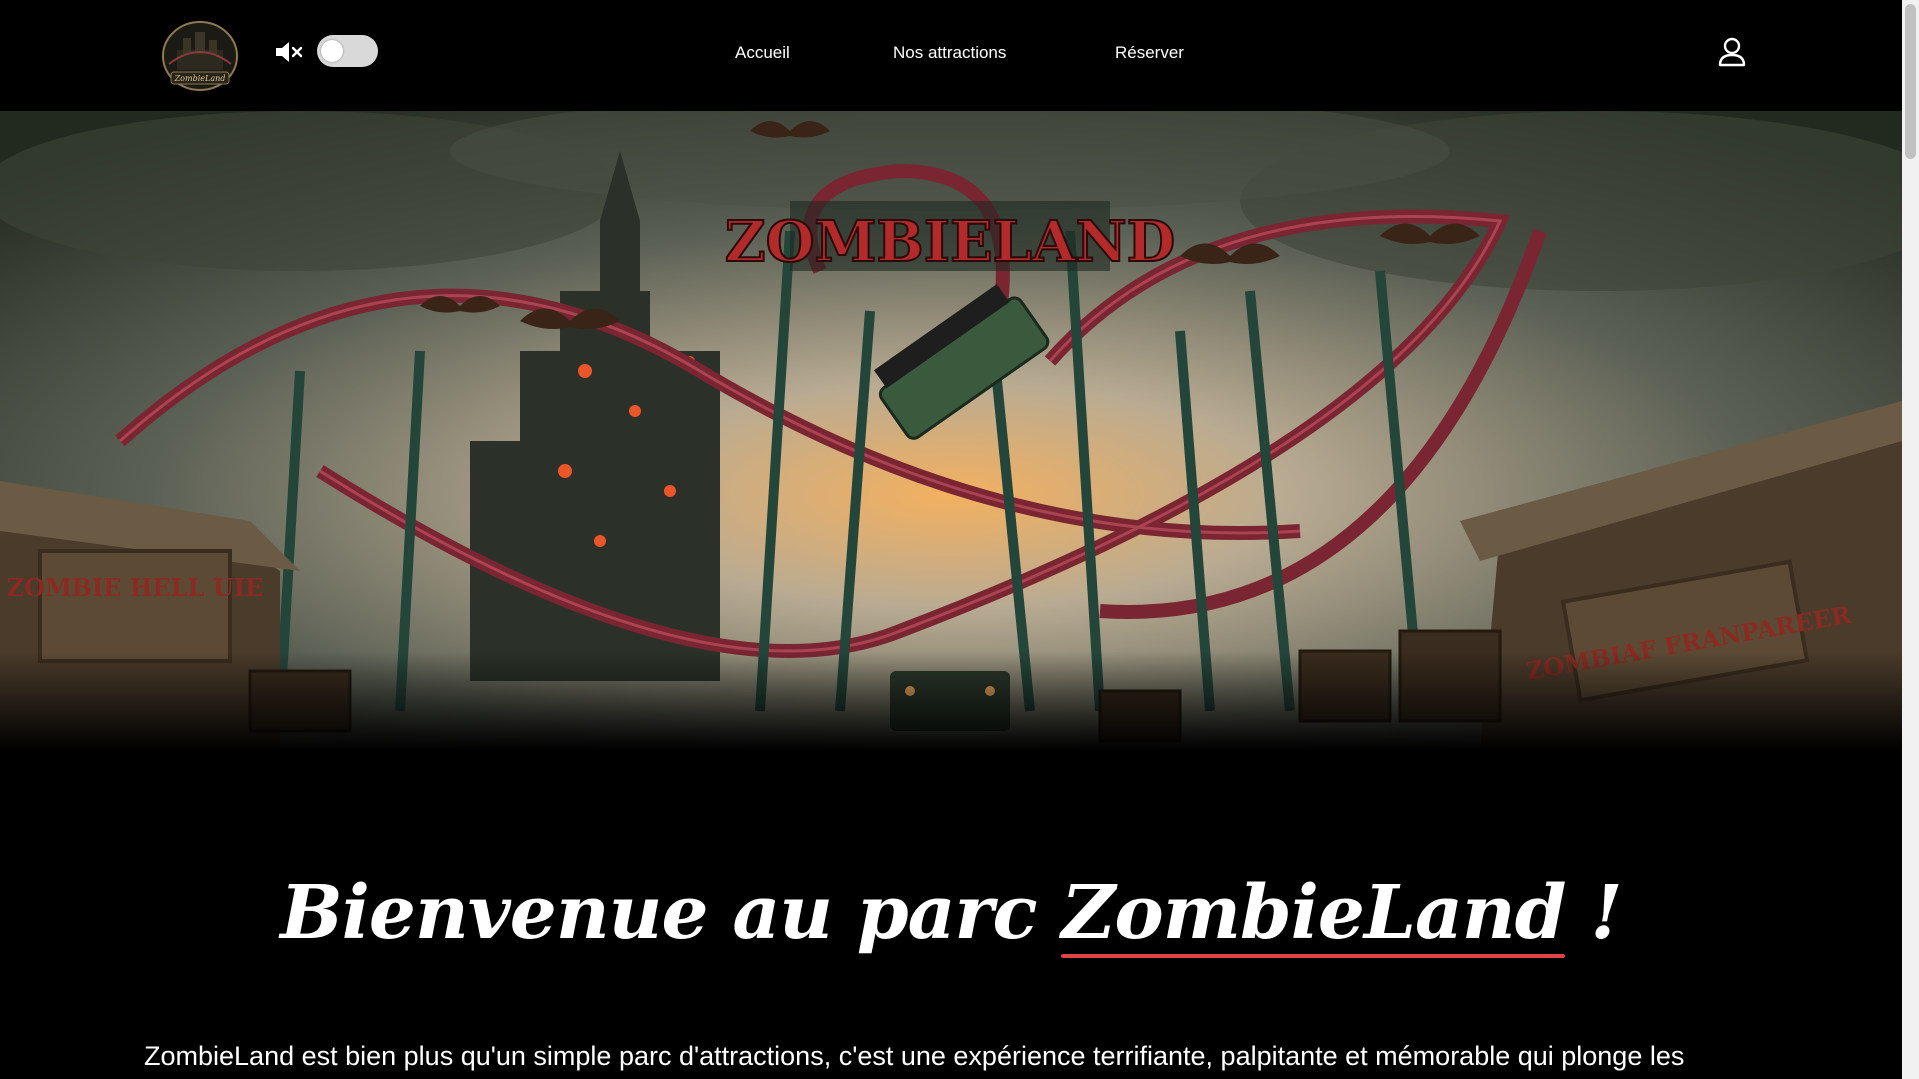 The image size is (1919, 1079). I want to click on hero-sign-text: ZOMBIELAND, so click(950, 242).